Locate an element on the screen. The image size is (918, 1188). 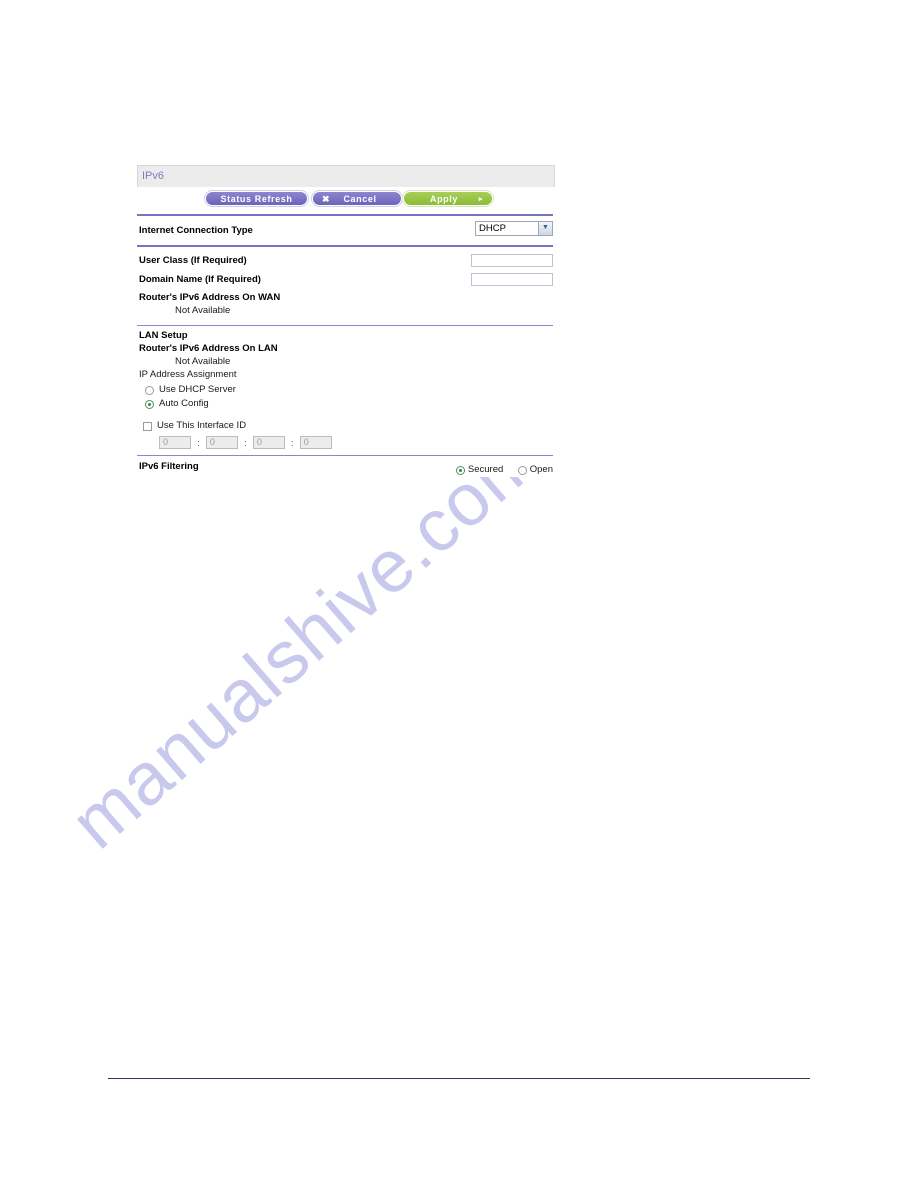
status-refresh-label: Status Refresh is located at coordinates (256, 199).